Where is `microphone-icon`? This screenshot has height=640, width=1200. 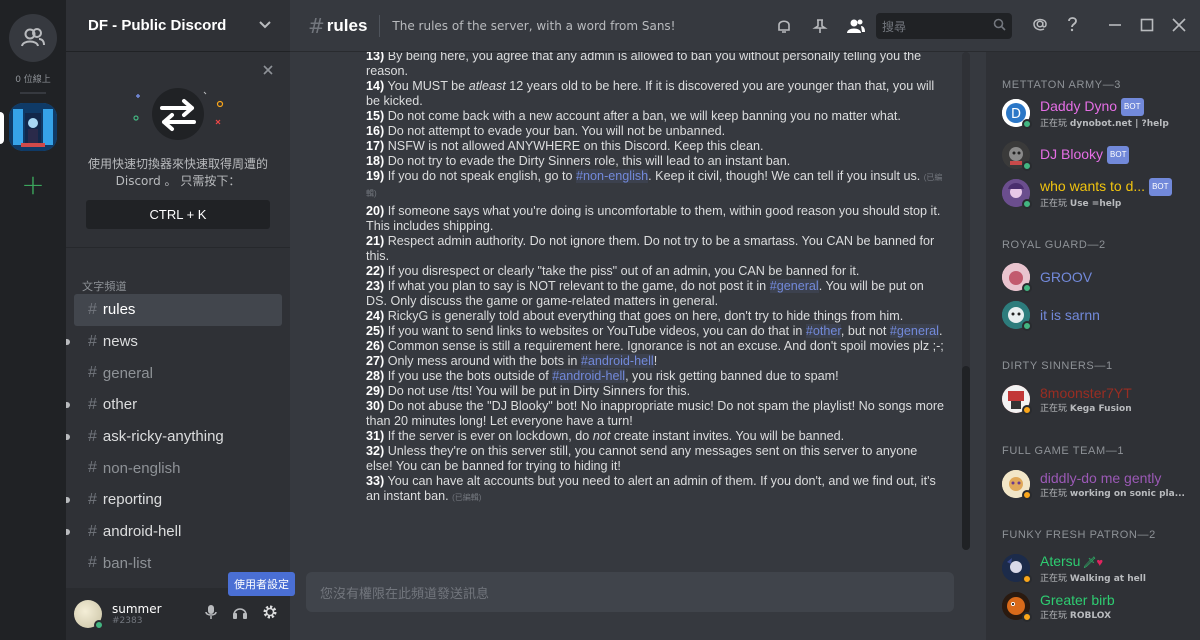
microphone-icon is located at coordinates (211, 614).